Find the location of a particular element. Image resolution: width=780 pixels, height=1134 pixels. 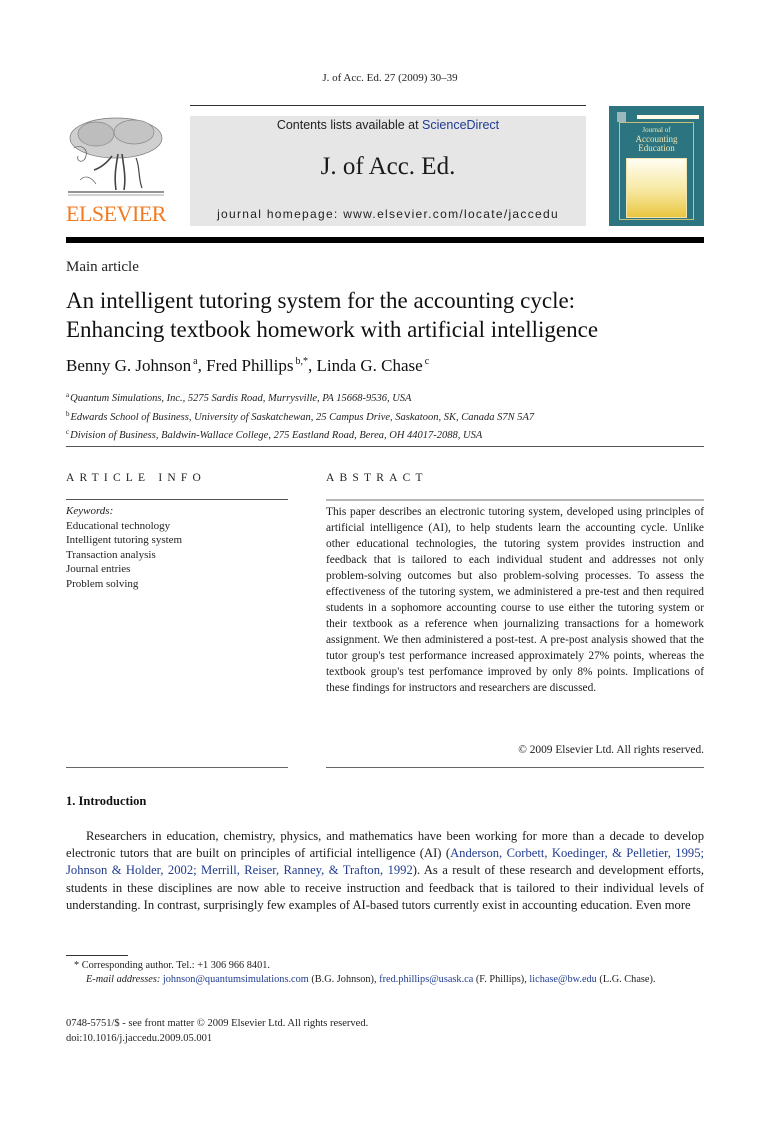

article-info-rule is located at coordinates (177, 499).